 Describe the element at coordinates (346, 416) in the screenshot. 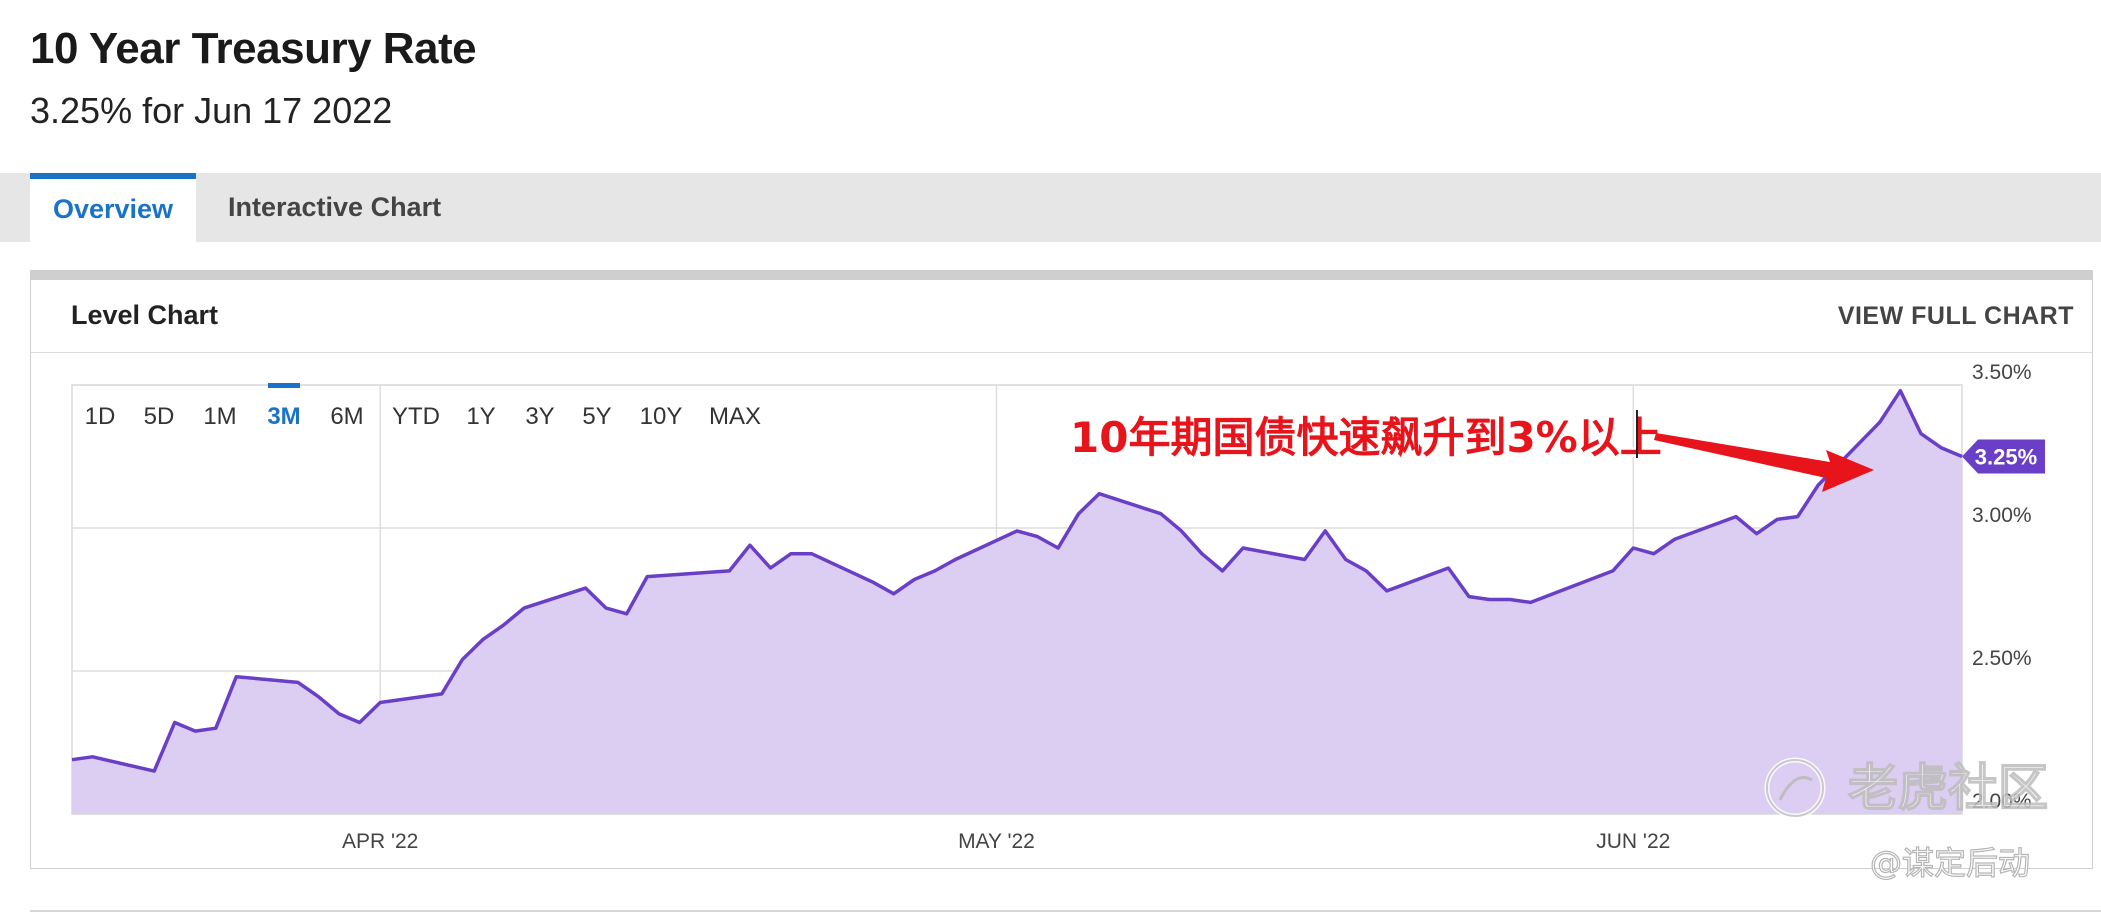

I see `range-button-6m: 6M` at that location.